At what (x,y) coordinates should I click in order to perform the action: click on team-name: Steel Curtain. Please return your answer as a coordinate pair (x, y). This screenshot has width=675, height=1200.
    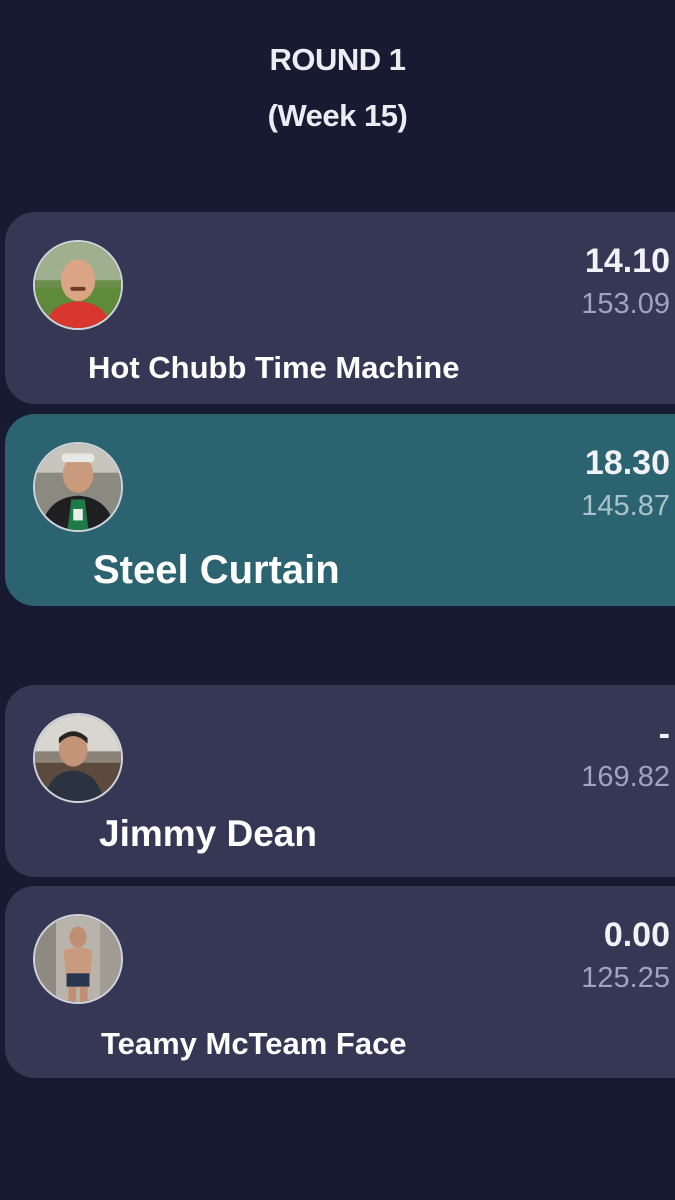
    Looking at the image, I should click on (216, 570).